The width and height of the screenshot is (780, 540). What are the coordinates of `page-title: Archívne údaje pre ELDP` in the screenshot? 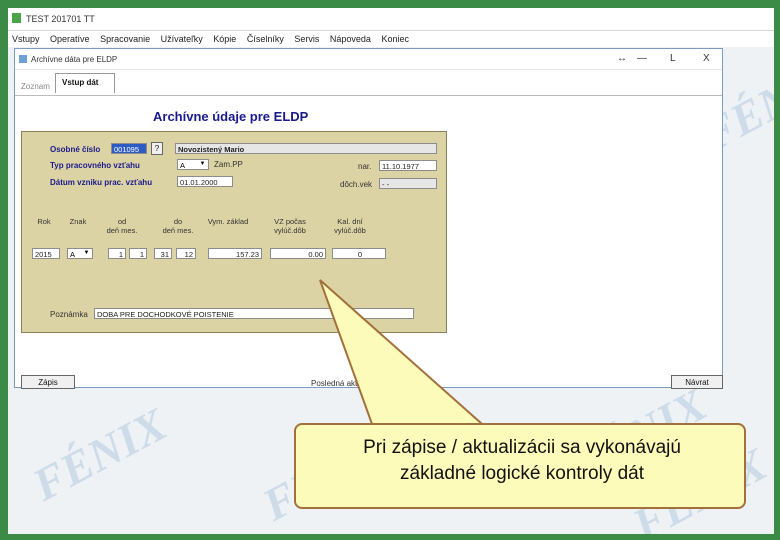 It's located at (231, 116).